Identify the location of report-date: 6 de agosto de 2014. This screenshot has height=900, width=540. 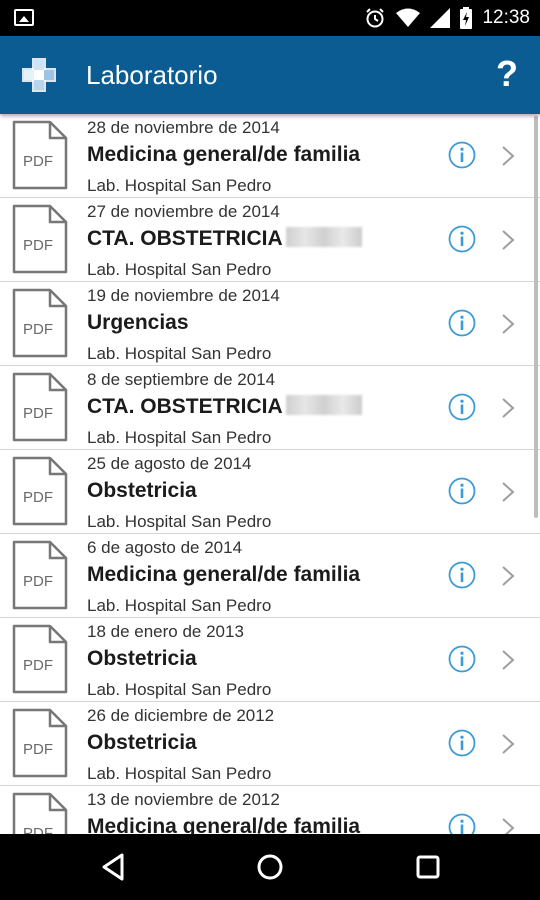
(165, 547).